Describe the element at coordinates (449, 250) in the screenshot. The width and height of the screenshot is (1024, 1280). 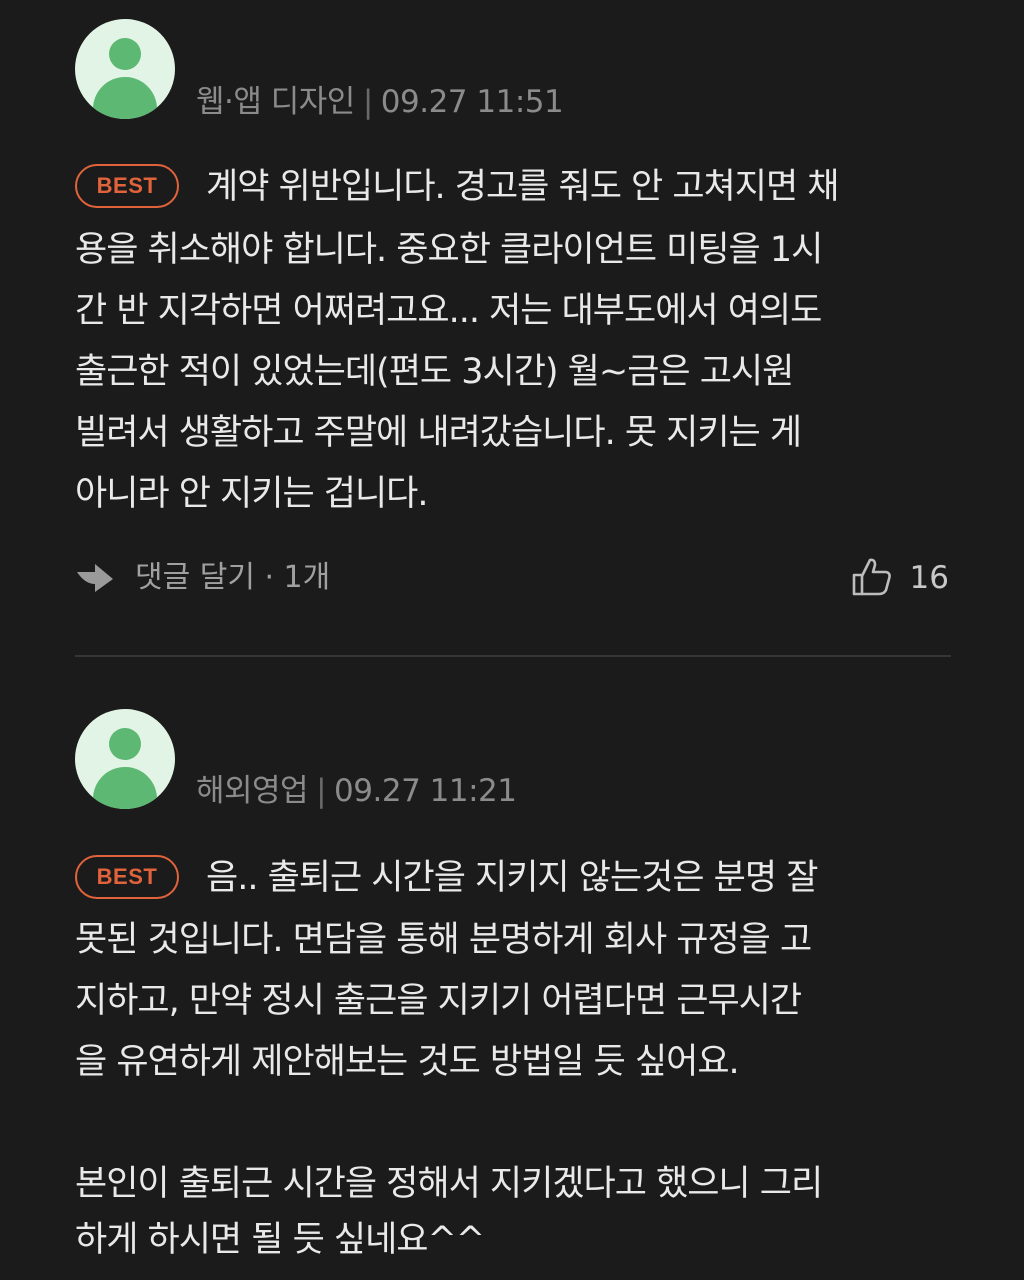
I see `comment-text-line: 용을 취소해야 합니다. 중요한 클라이언트 미팅을 1시` at that location.